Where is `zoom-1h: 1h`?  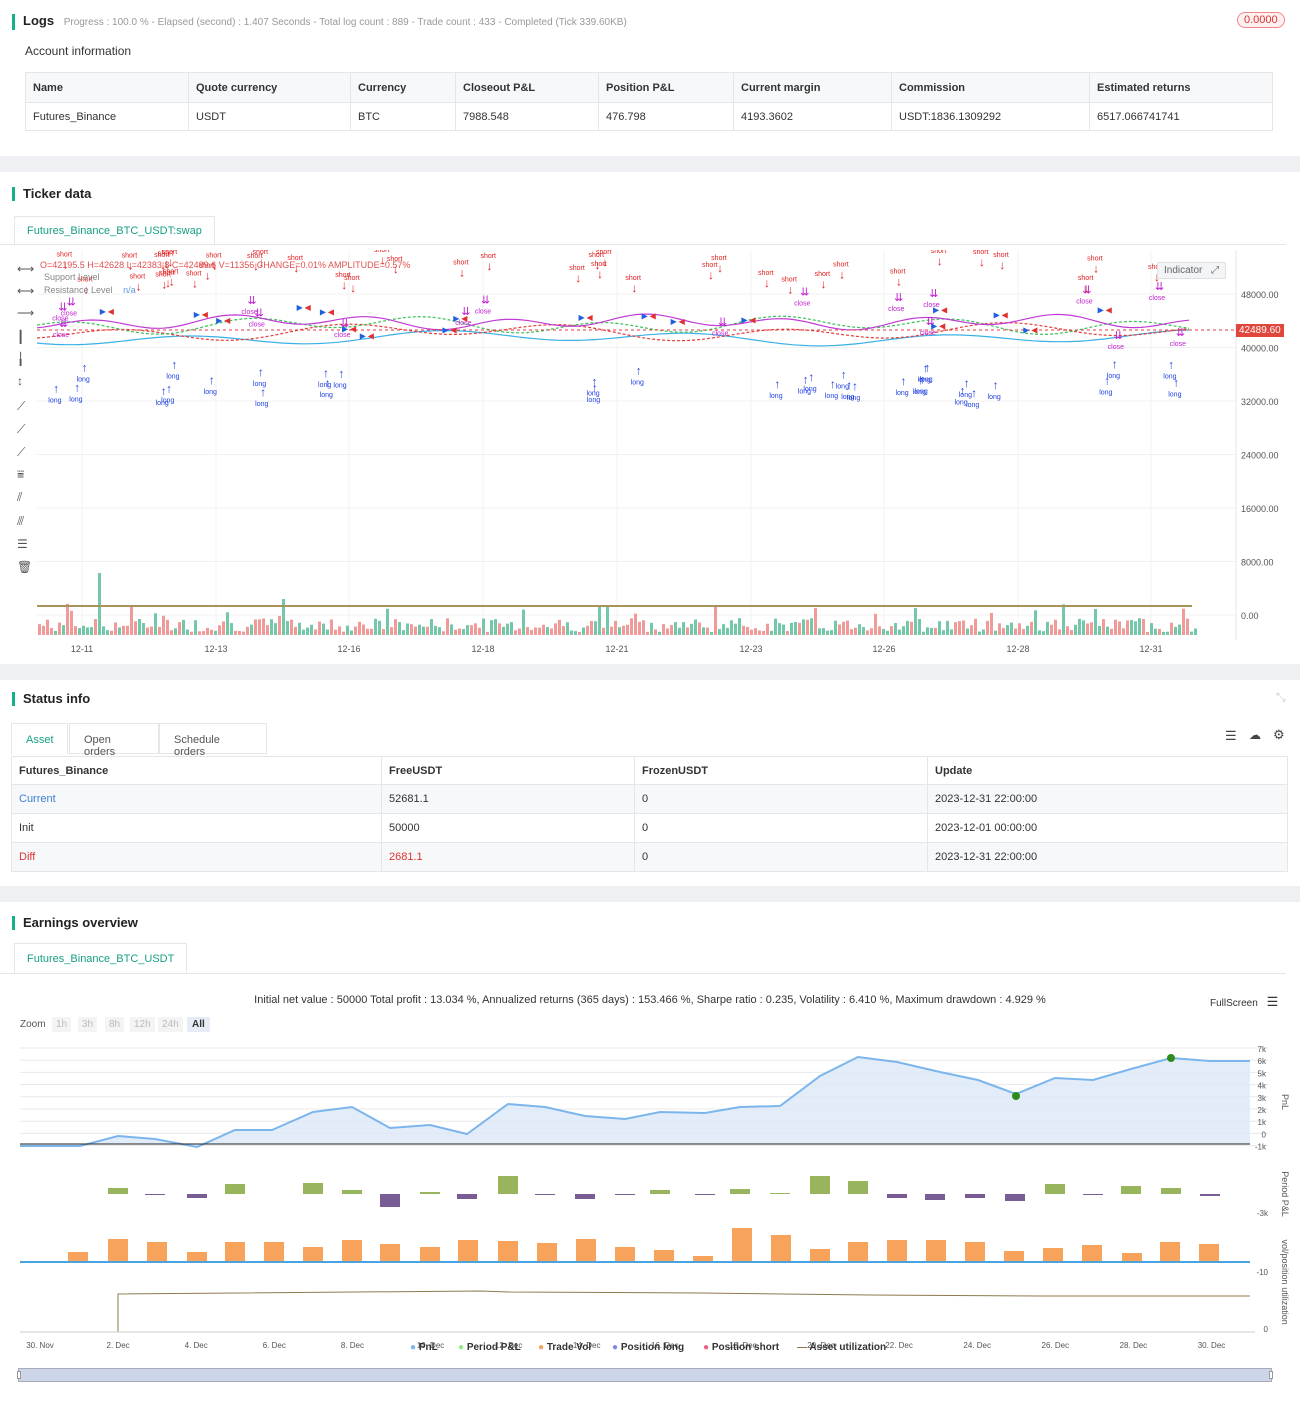
zoom-1h: 1h is located at coordinates (62, 1024).